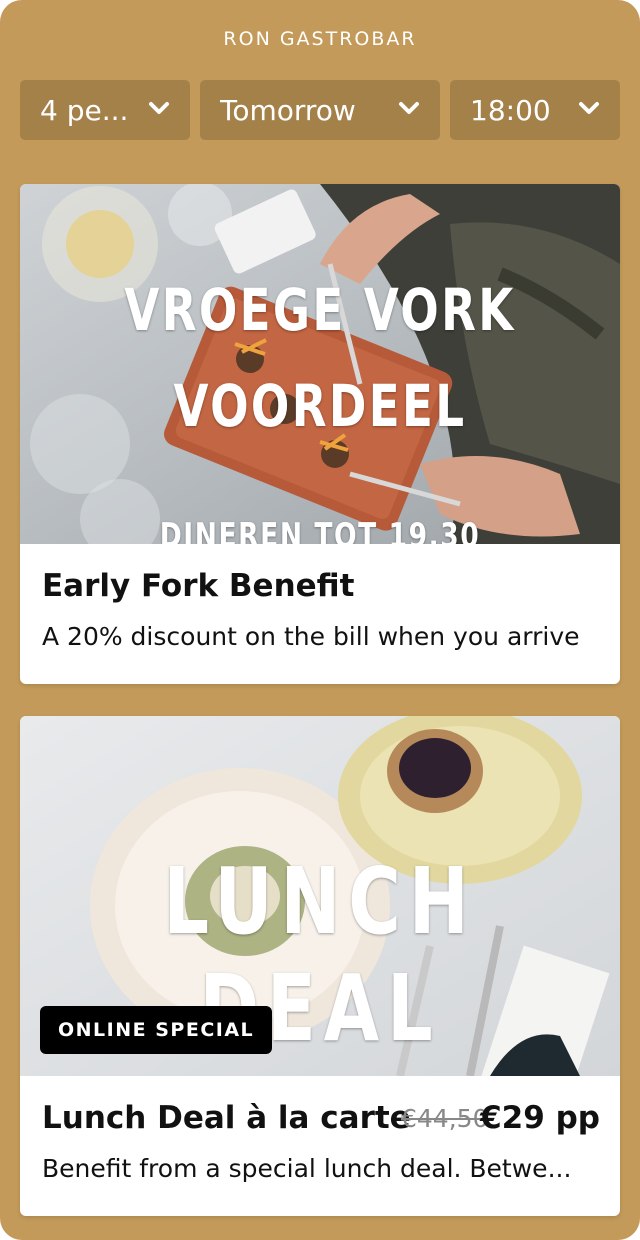 This screenshot has height=1240, width=640. I want to click on image-subline: DINEREN TOT 19.30, so click(320, 530).